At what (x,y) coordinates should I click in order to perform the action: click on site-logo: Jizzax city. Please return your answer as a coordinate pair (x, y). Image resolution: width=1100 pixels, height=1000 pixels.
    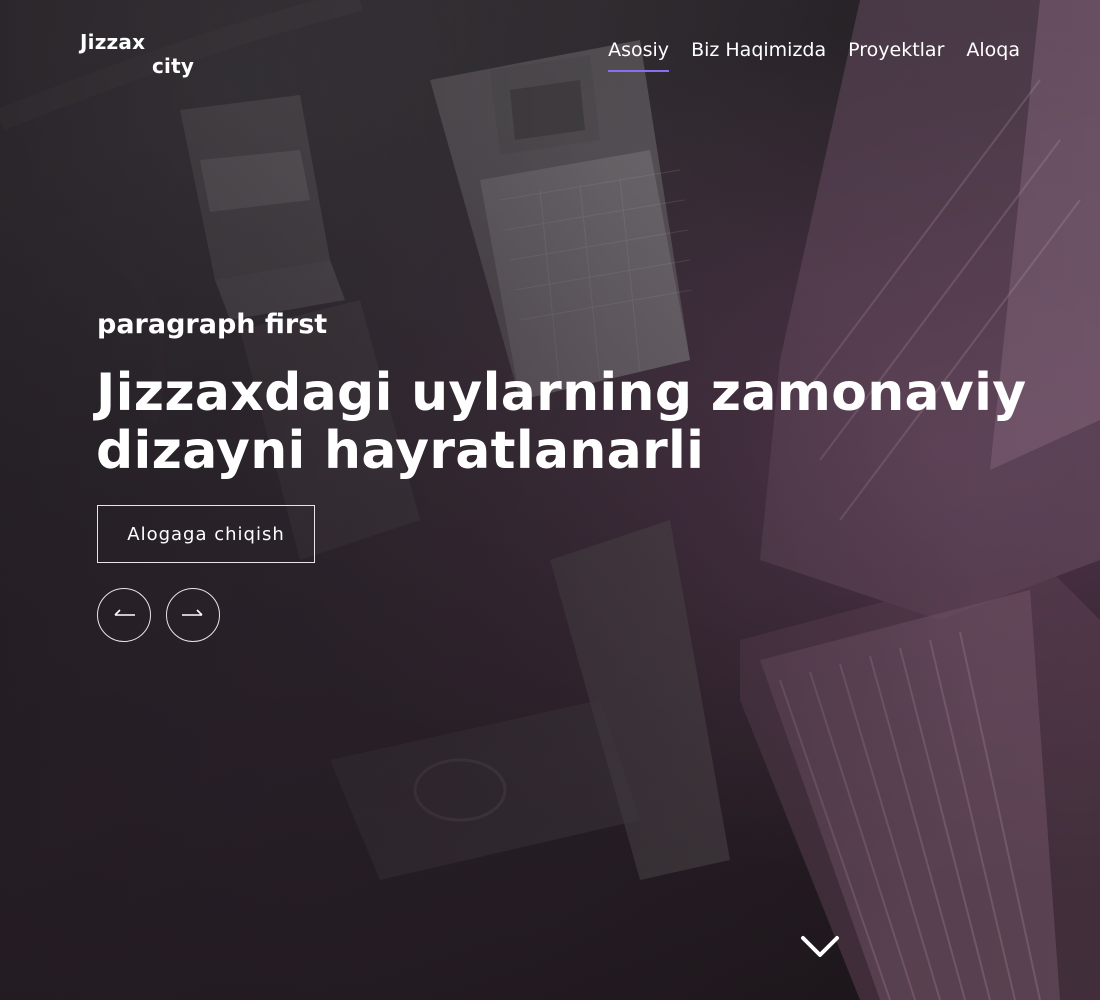
    Looking at the image, I should click on (137, 54).